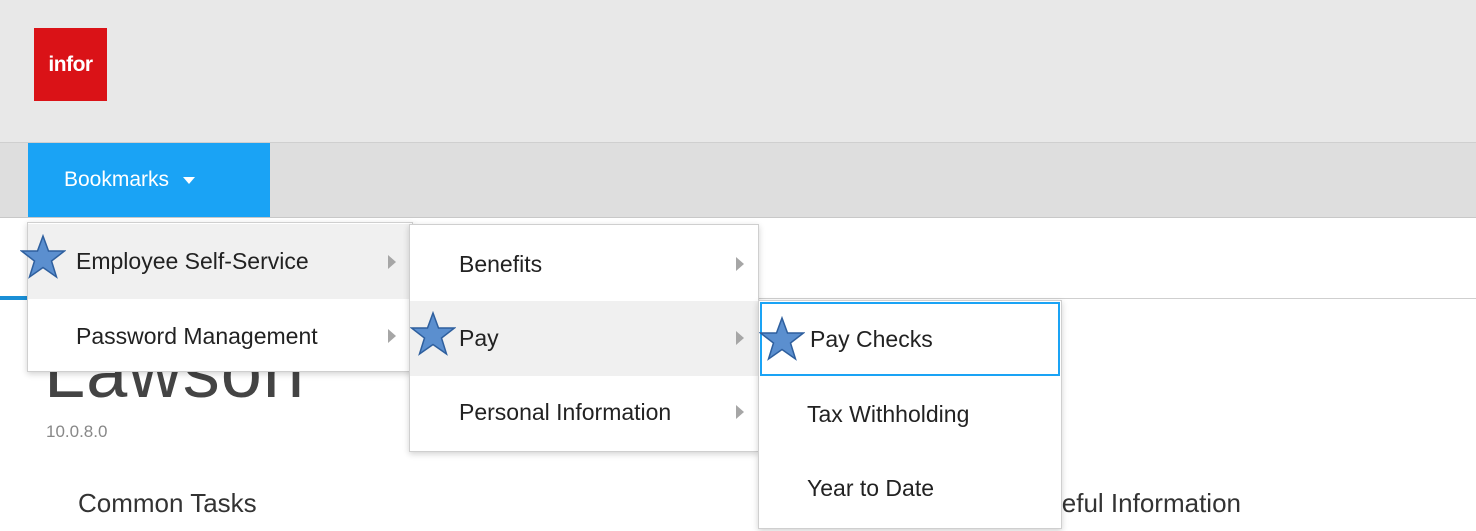 The width and height of the screenshot is (1476, 531). I want to click on employee-self-service-submenu: Benefits Pay Personal Information, so click(584, 338).